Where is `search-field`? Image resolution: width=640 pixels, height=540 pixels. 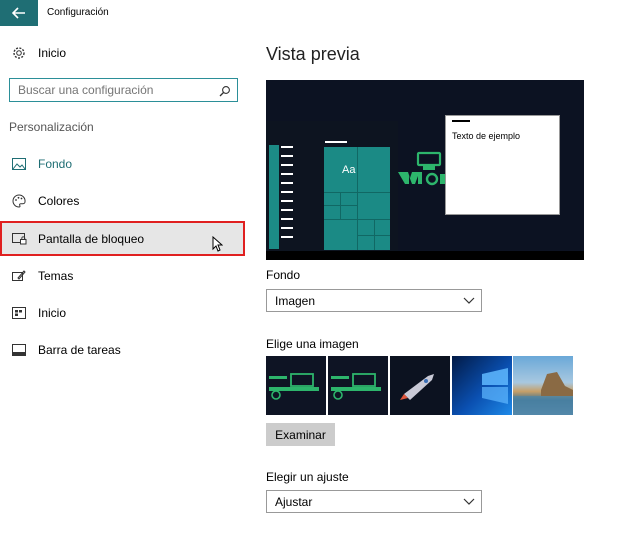
search-field is located at coordinates (118, 90).